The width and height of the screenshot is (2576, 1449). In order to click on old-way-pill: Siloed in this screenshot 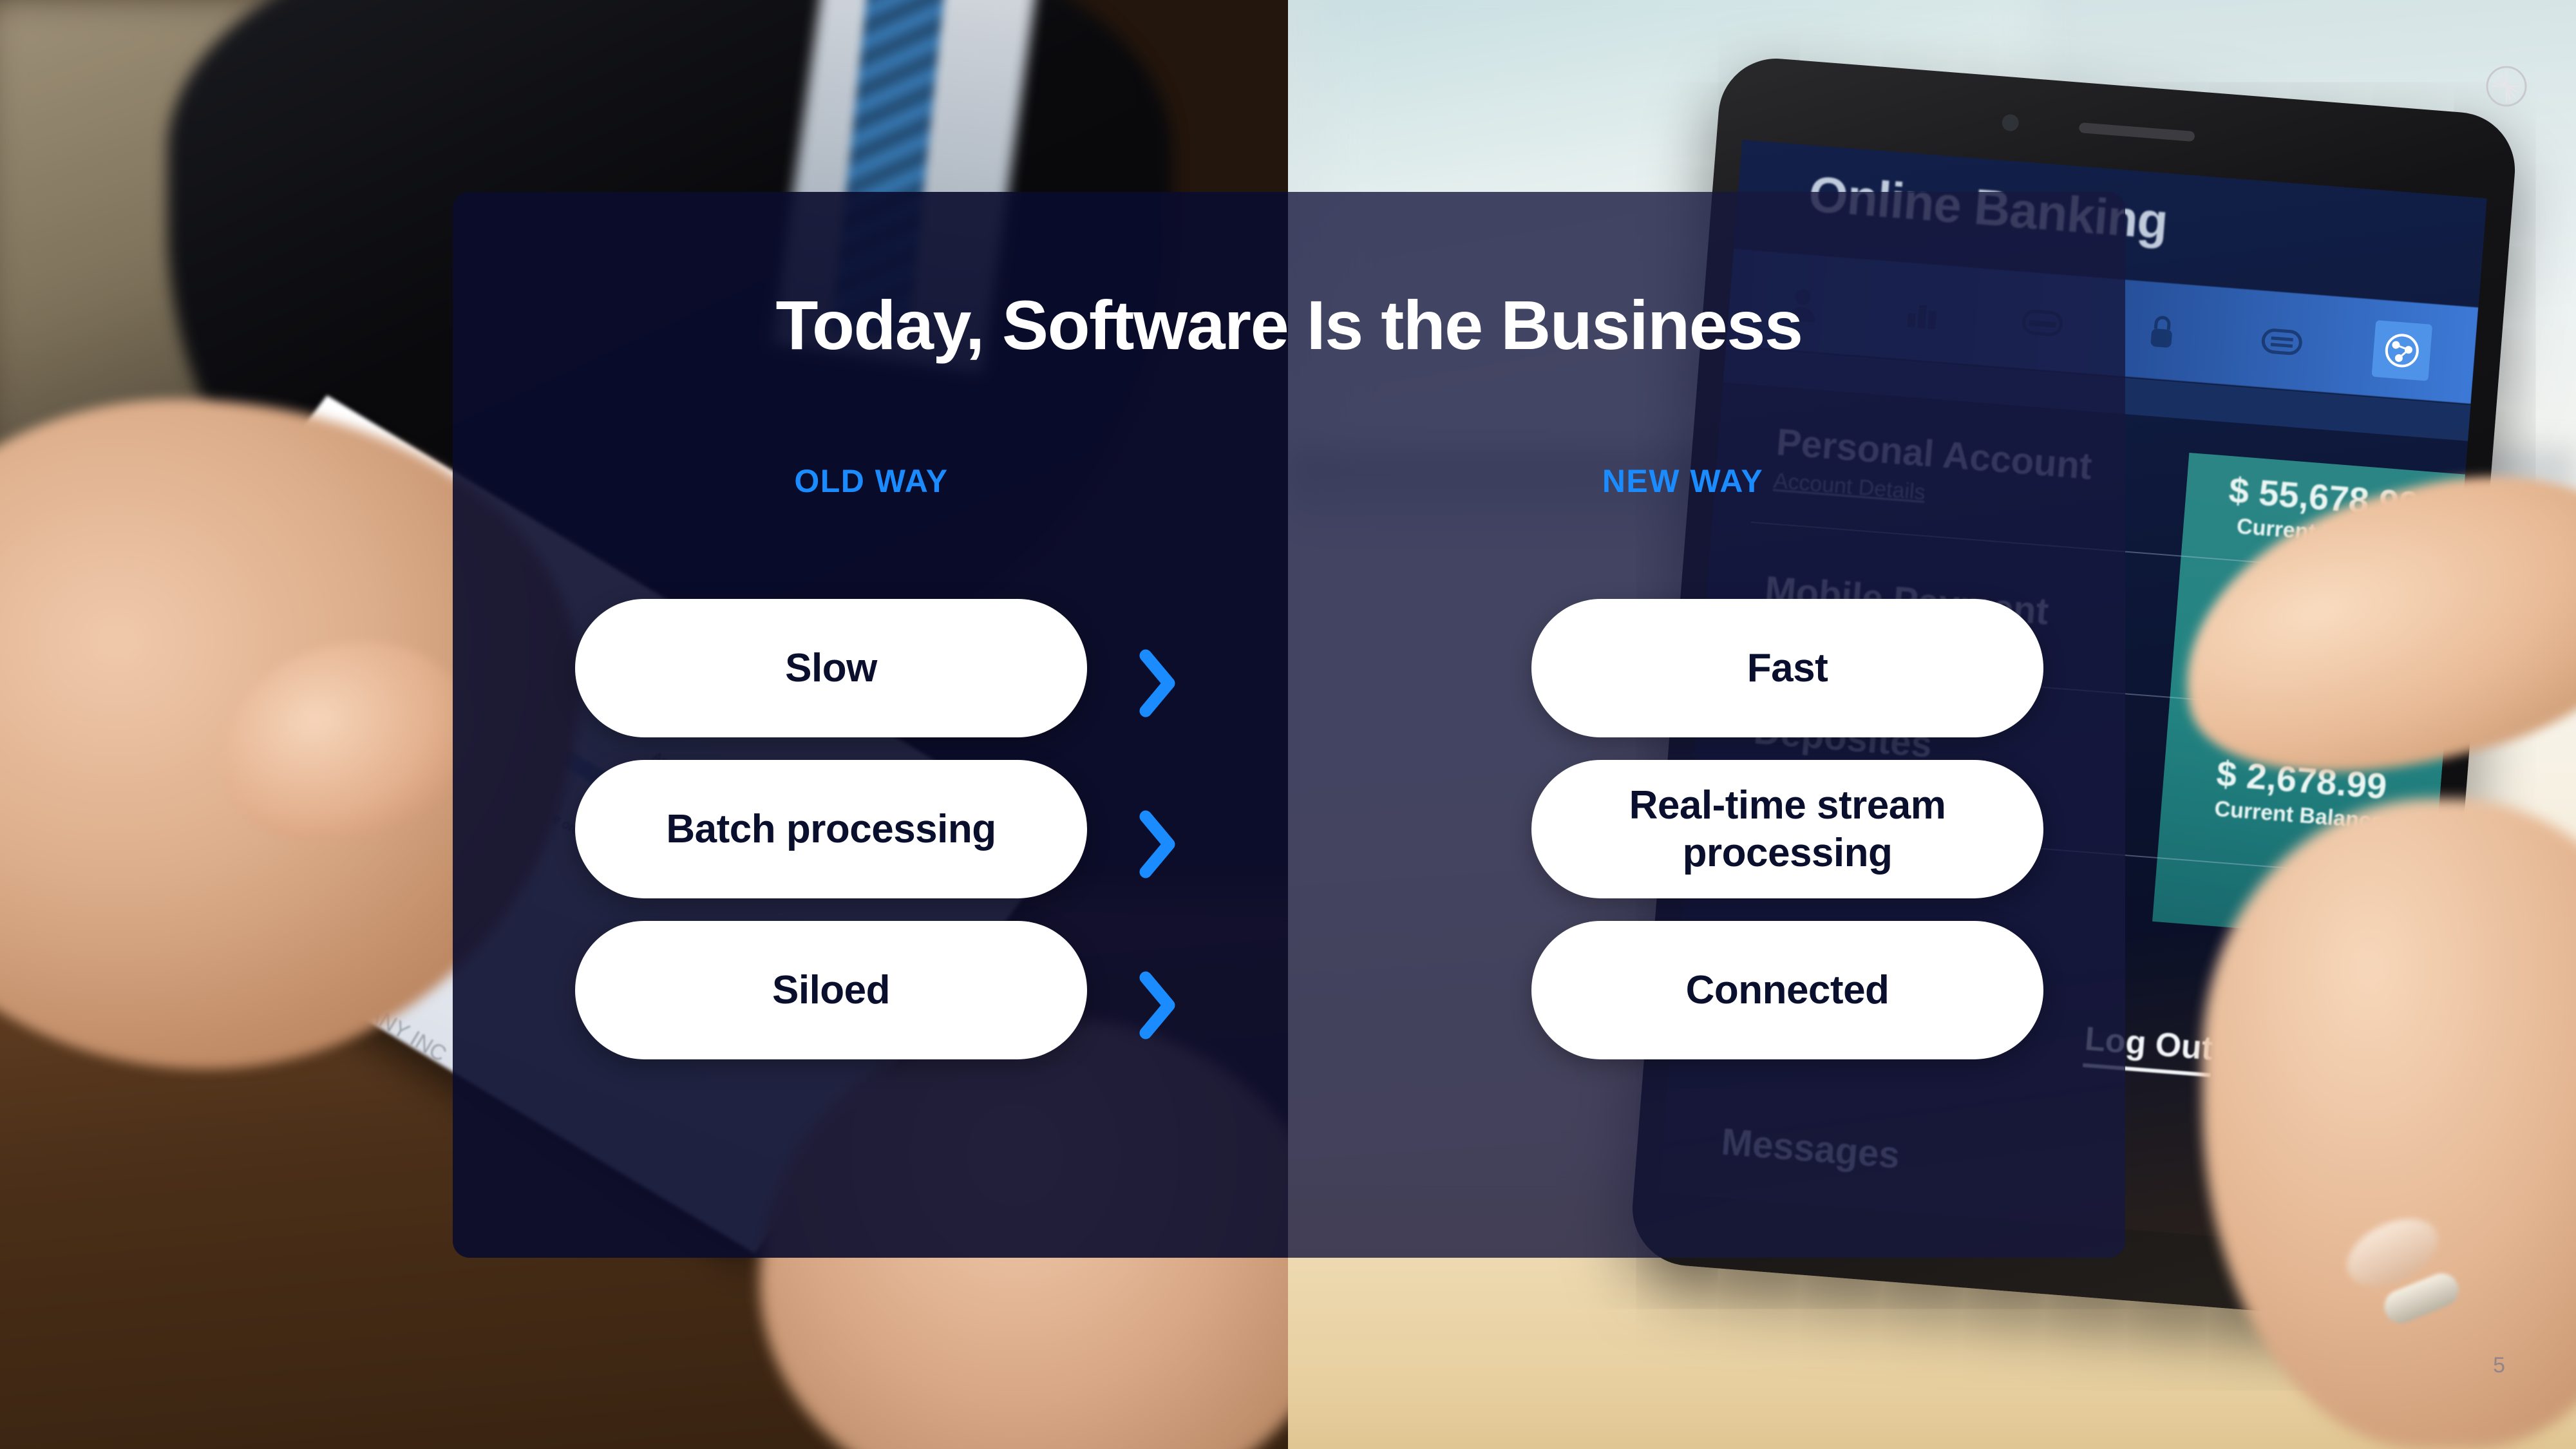, I will do `click(831, 990)`.